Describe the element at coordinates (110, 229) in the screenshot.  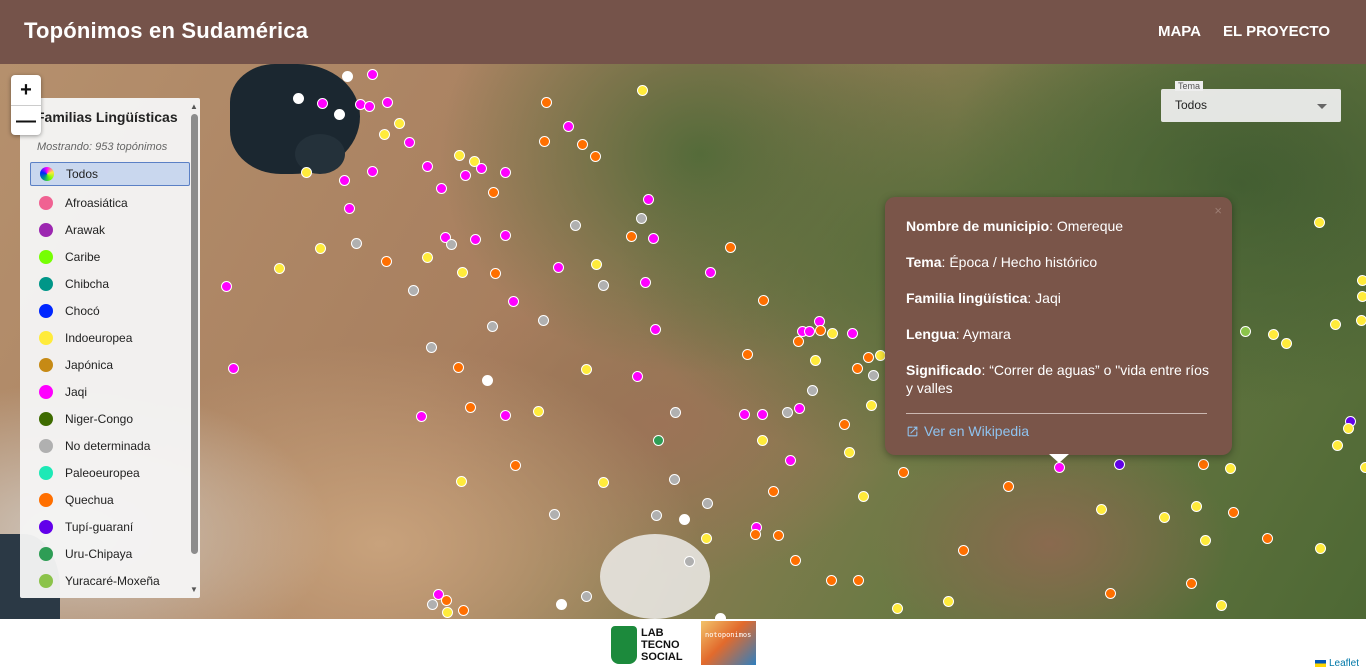
I see `legend-item: Arawak` at that location.